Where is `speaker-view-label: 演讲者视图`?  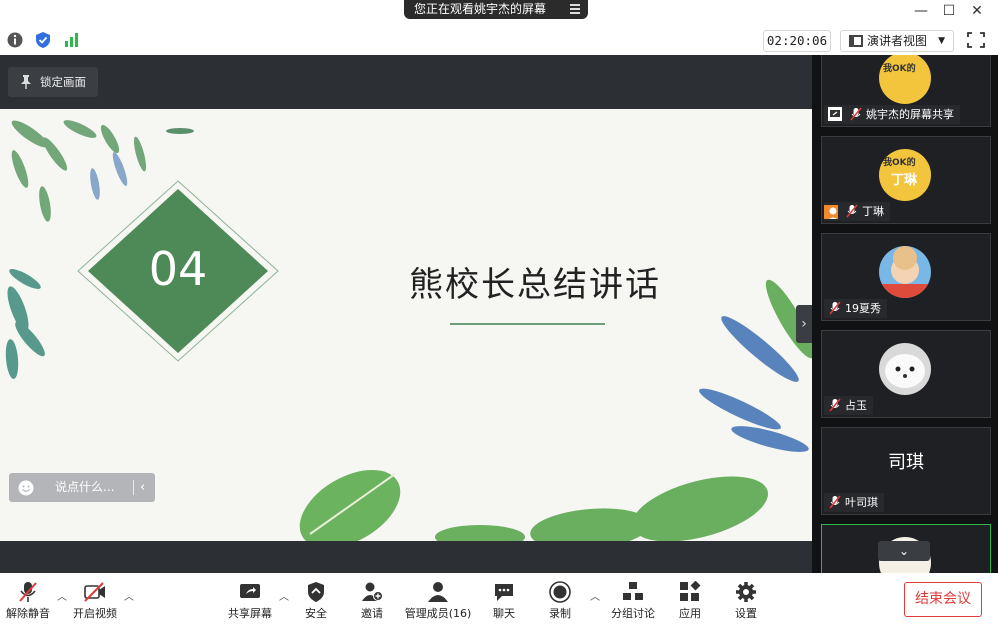 speaker-view-label: 演讲者视图 is located at coordinates (897, 41).